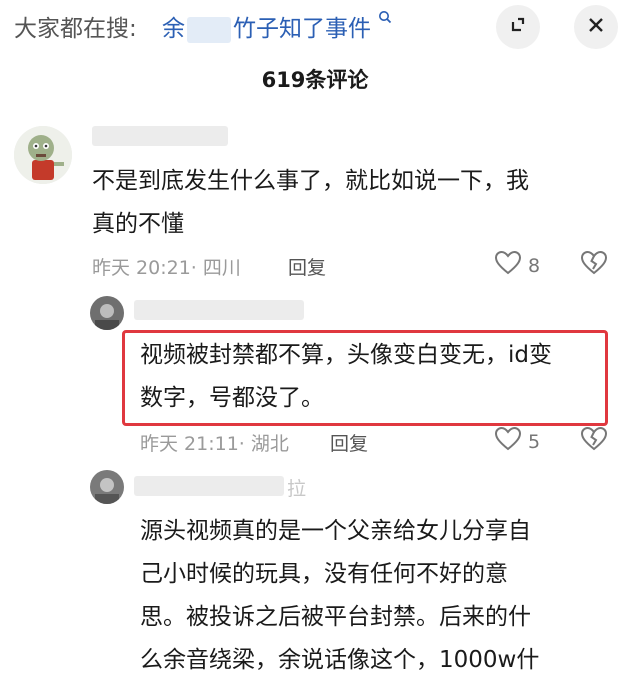 The width and height of the screenshot is (630, 682). I want to click on comment-line: 己小时候的玩具，没有任何不好的意, so click(324, 574).